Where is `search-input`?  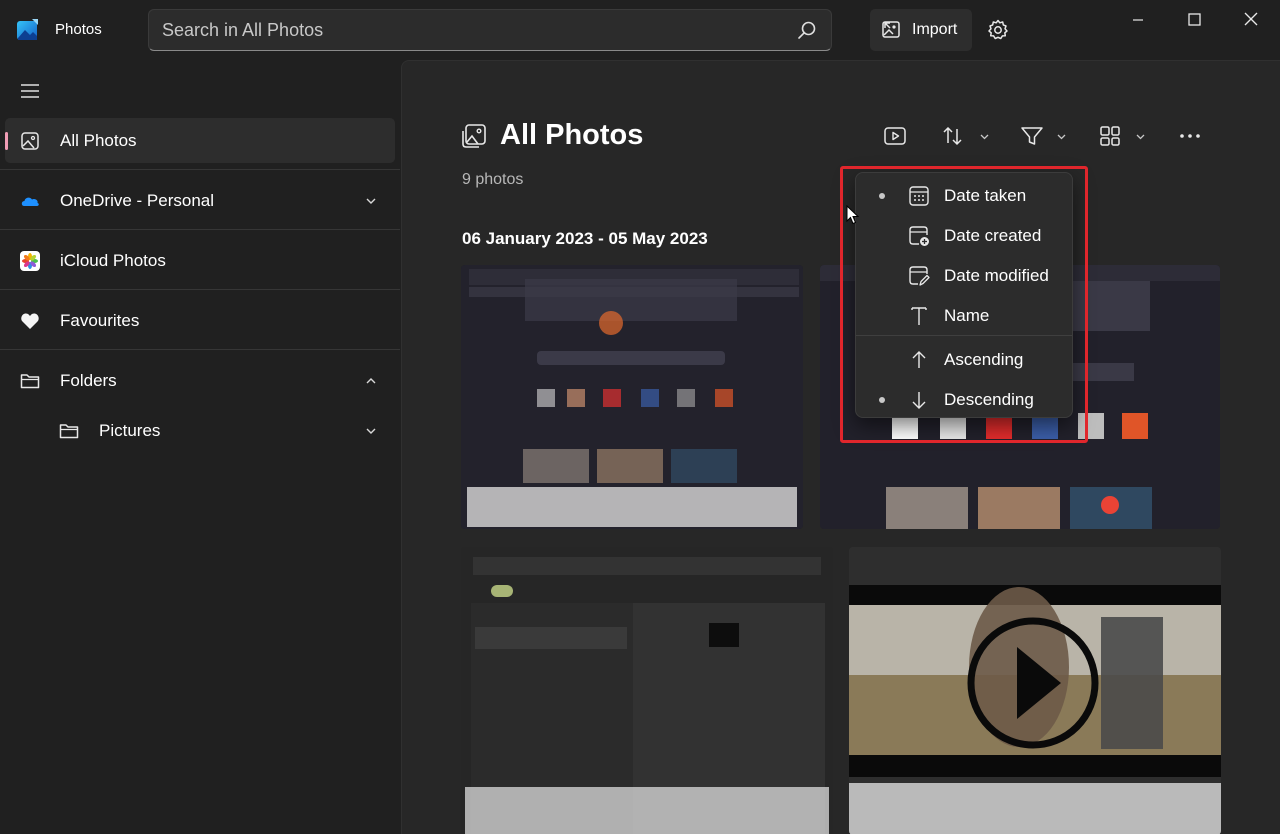
search-input is located at coordinates (472, 30).